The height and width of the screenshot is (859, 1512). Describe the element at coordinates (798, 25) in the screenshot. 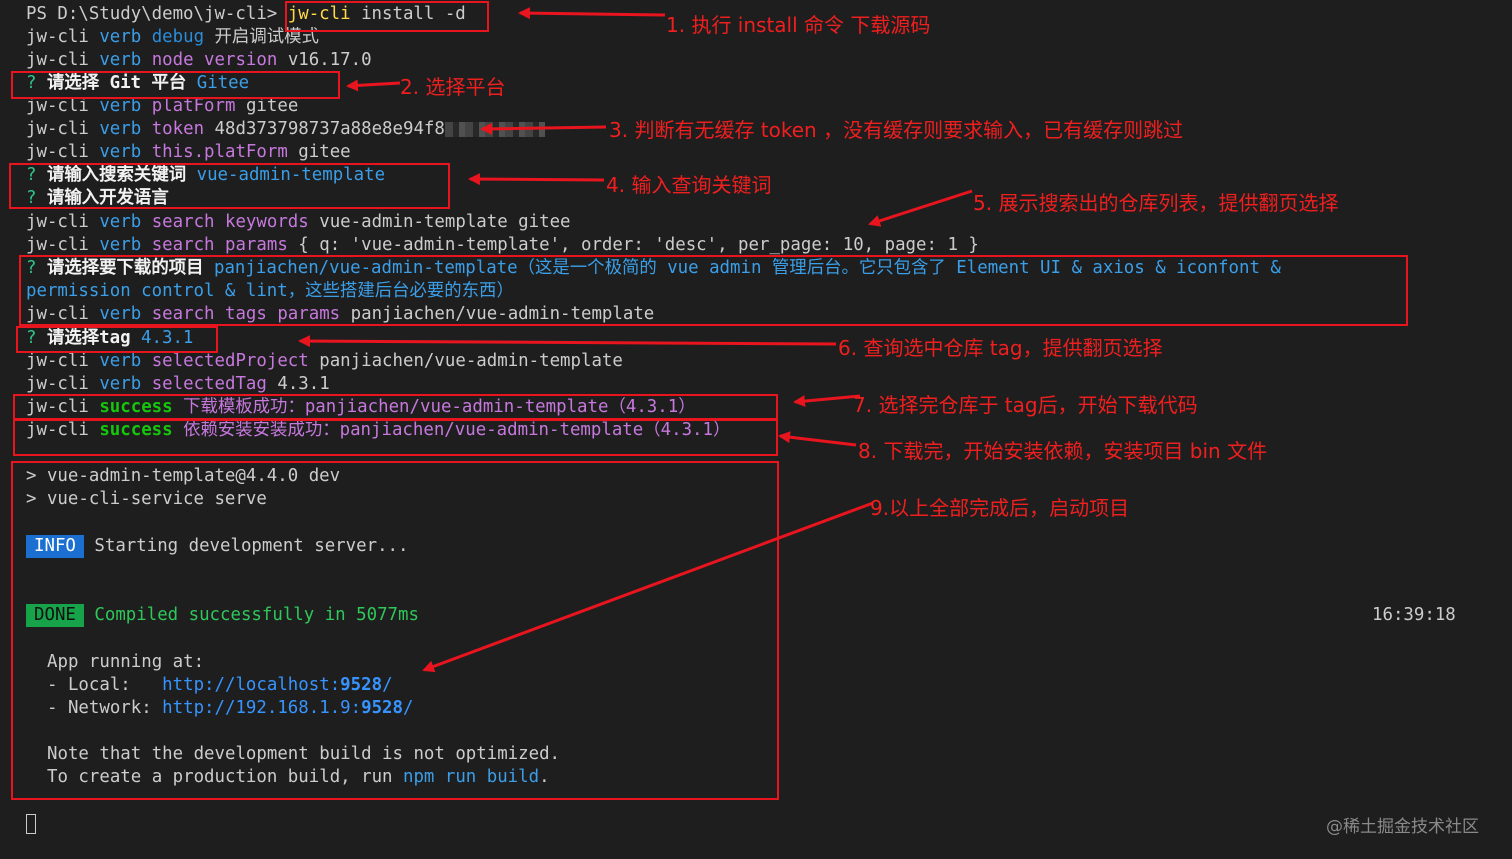

I see `annotation-1: 1. 执行 install 命令 下载源码` at that location.